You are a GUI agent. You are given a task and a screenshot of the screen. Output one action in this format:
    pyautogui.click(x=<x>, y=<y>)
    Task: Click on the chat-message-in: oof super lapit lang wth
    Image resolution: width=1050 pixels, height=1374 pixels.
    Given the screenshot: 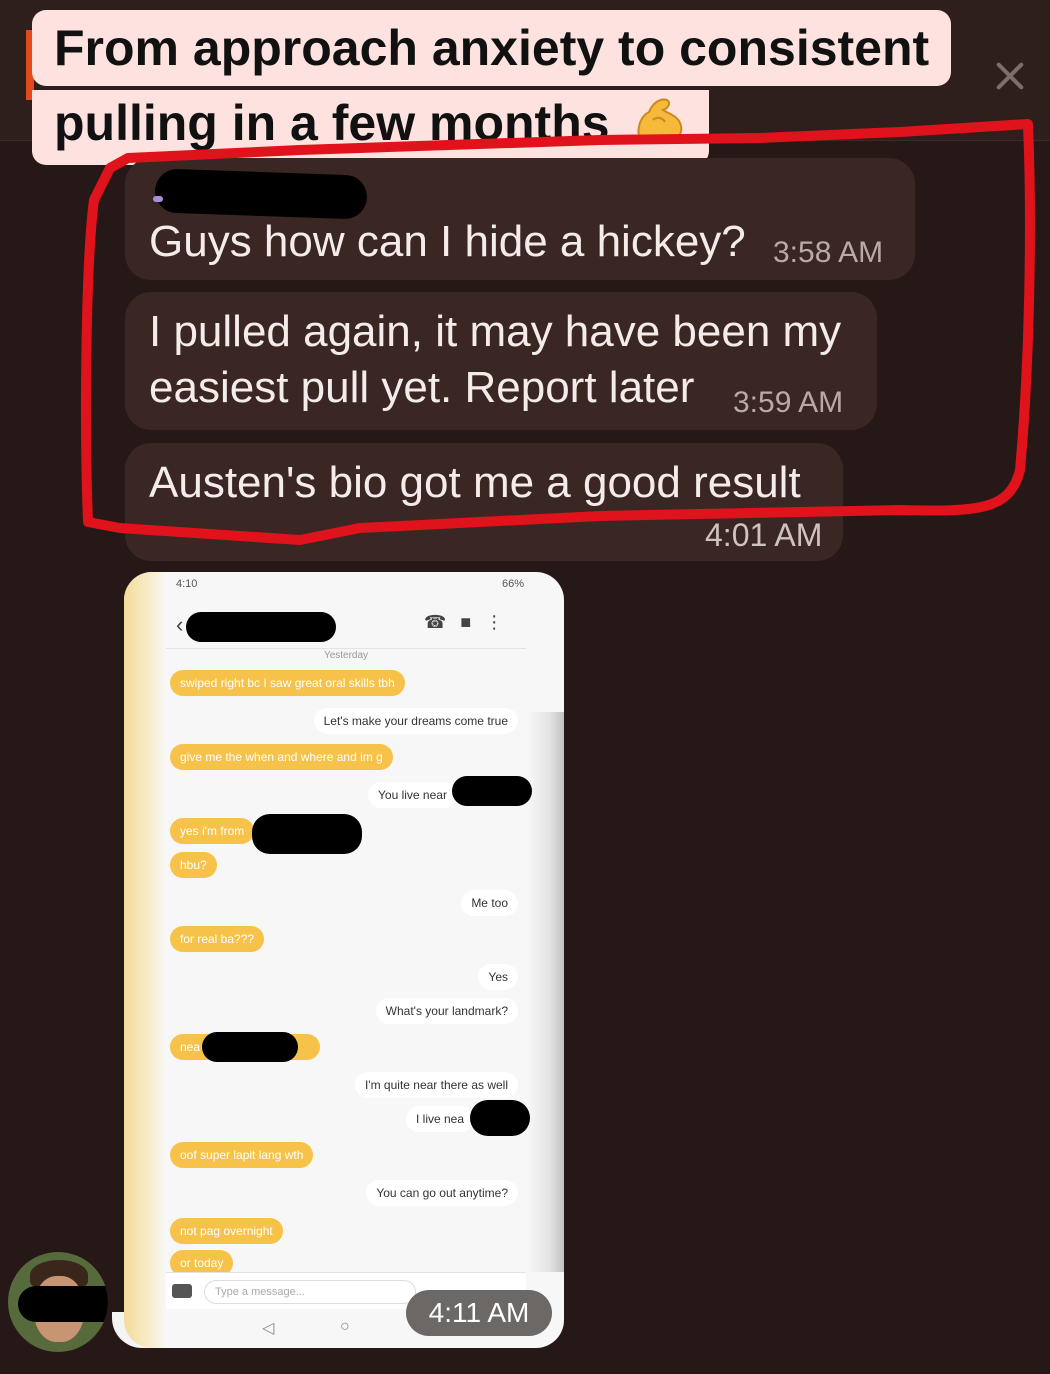 What is the action you would take?
    pyautogui.click(x=242, y=1155)
    